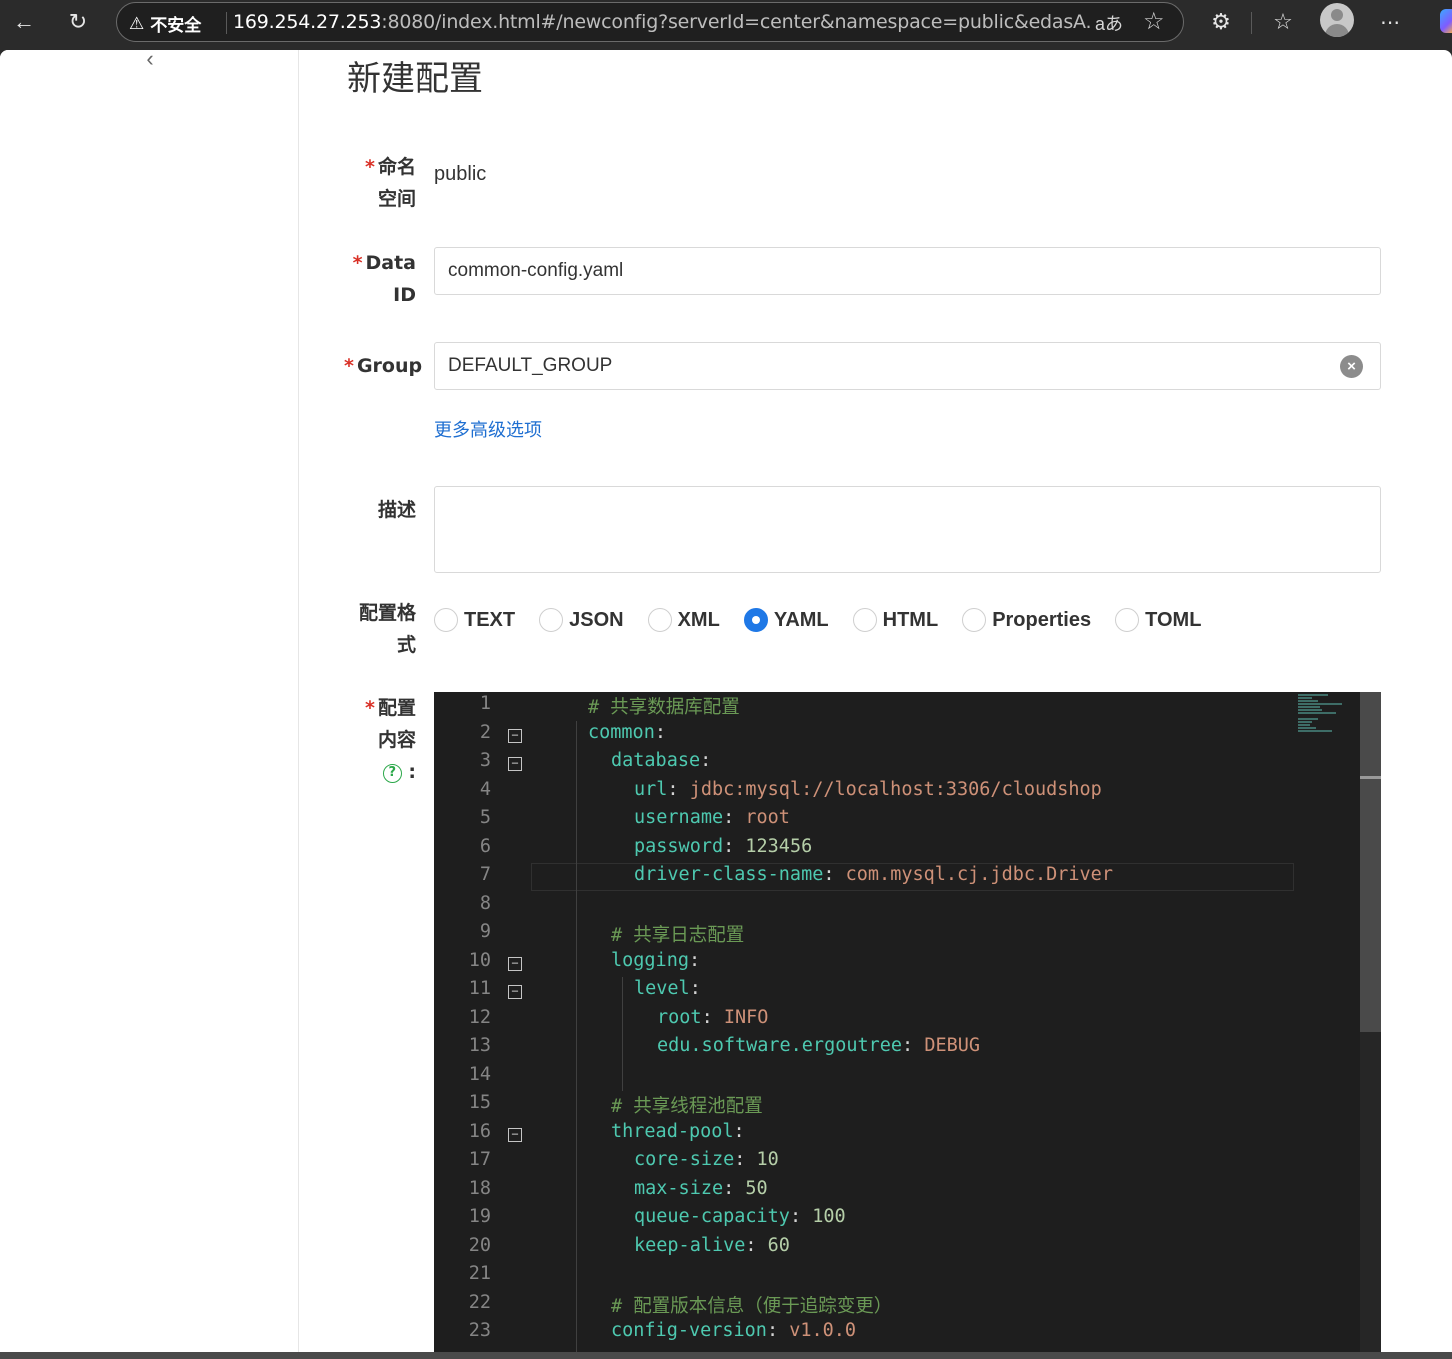 This screenshot has width=1452, height=1359. I want to click on code-token: # 共享线程池配置, so click(687, 1106).